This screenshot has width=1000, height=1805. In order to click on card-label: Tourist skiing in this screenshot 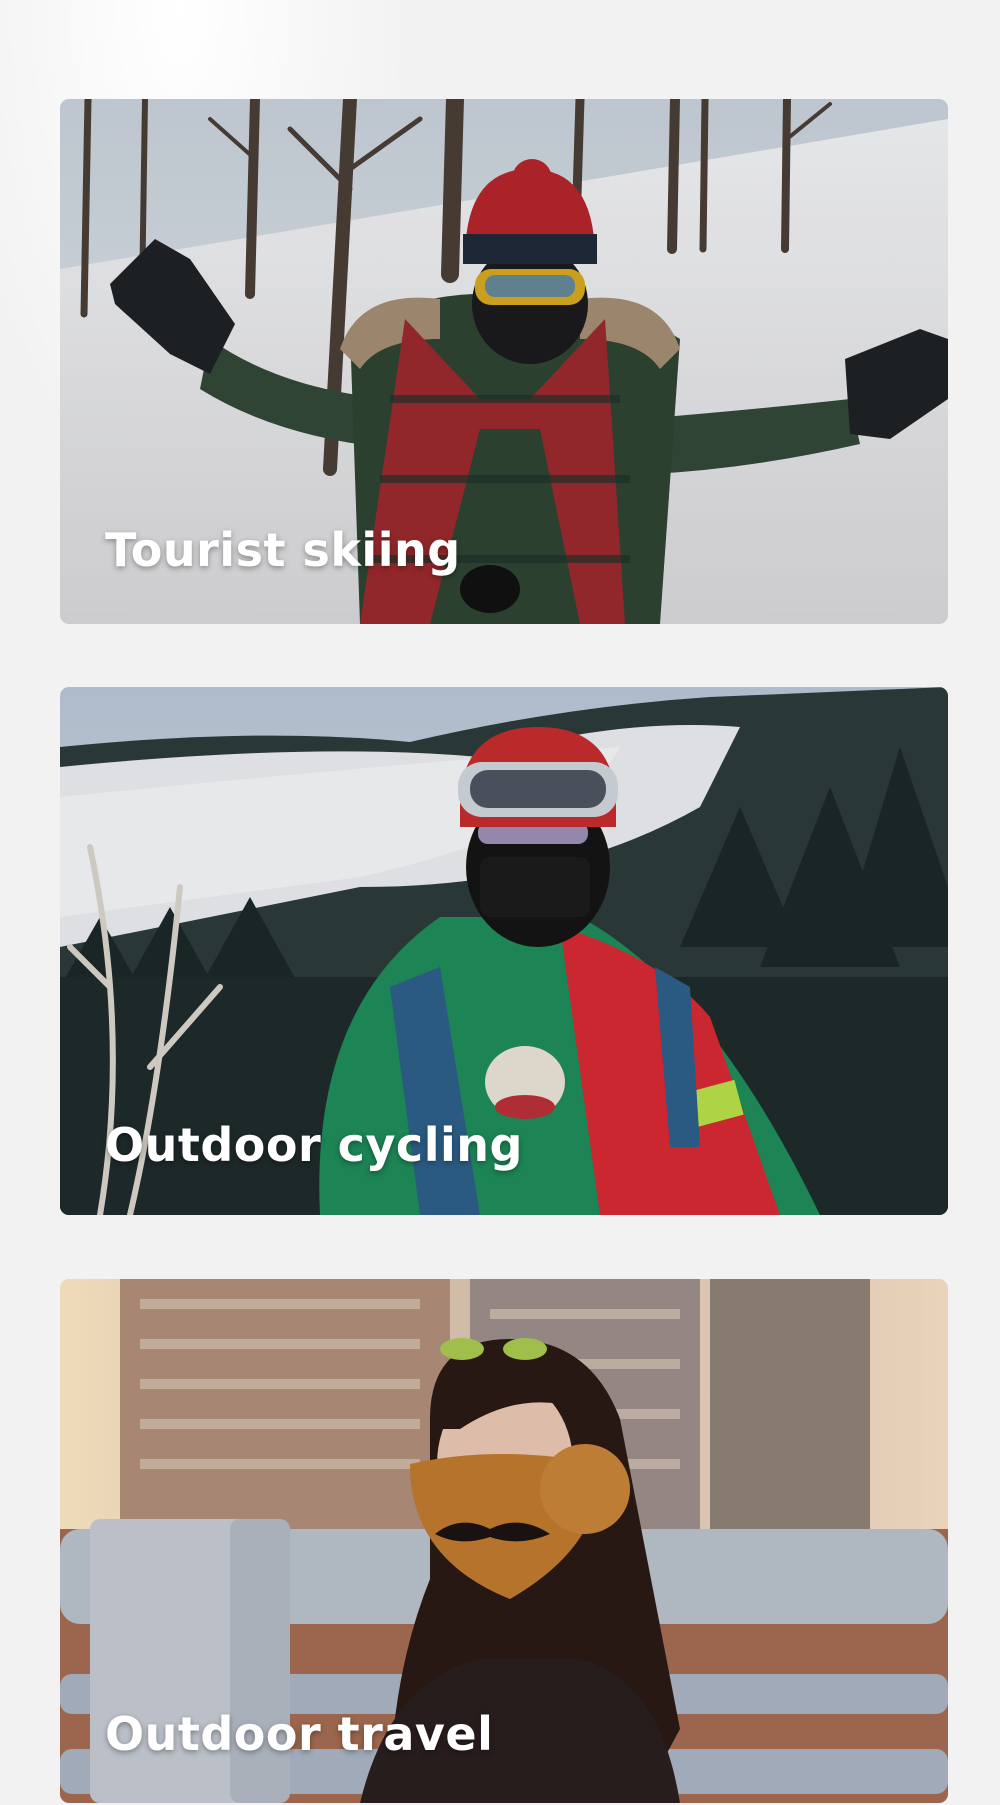, I will do `click(283, 550)`.